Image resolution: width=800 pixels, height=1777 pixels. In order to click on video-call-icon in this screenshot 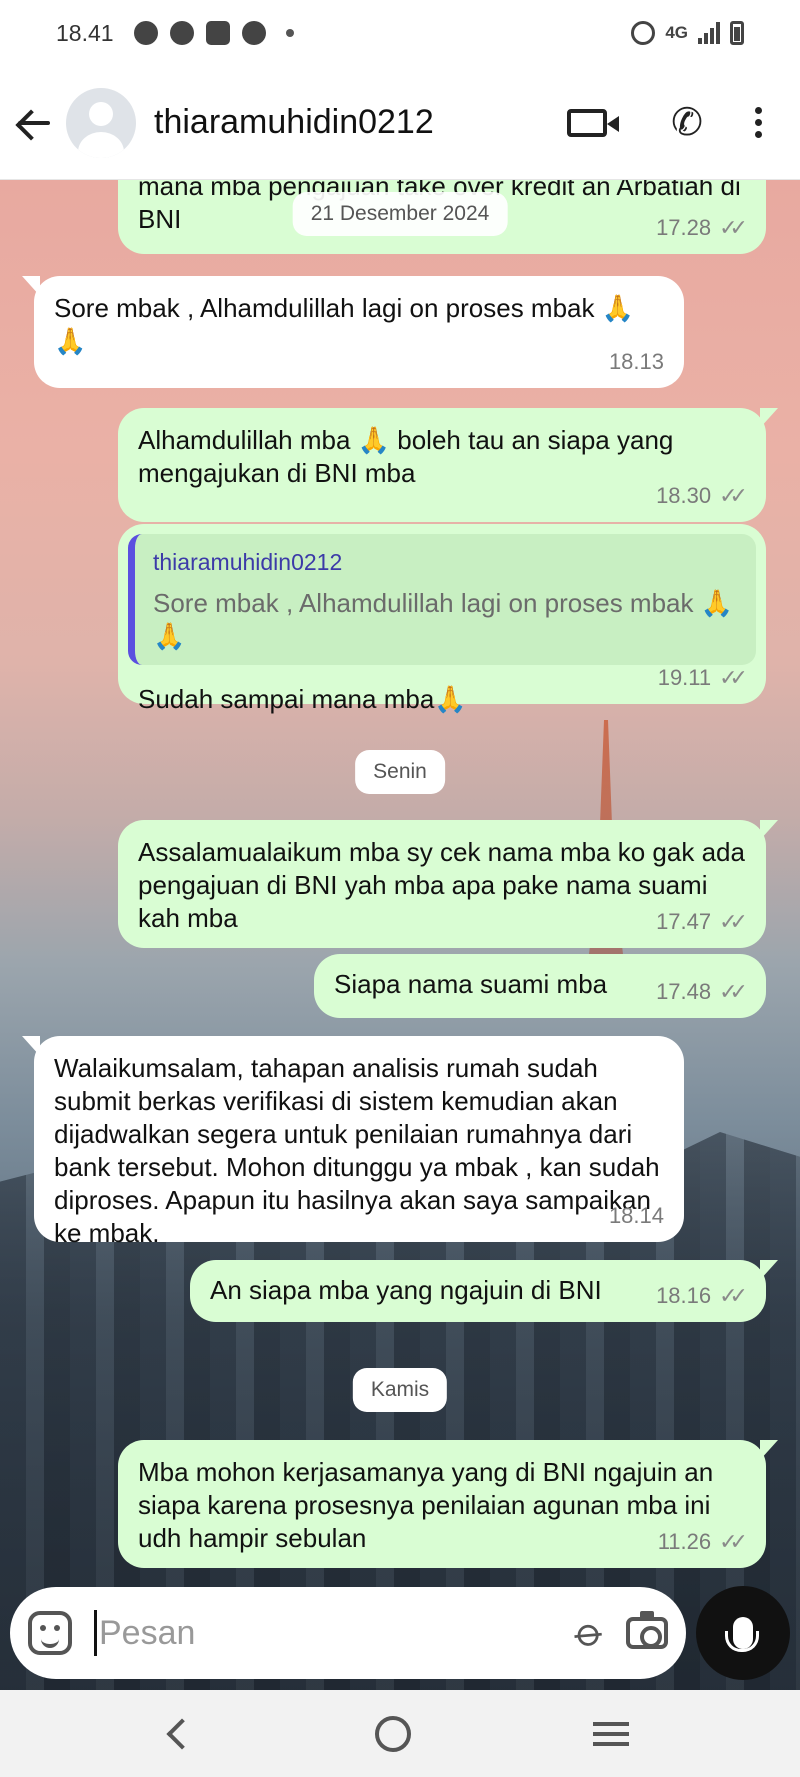, I will do `click(587, 122)`.